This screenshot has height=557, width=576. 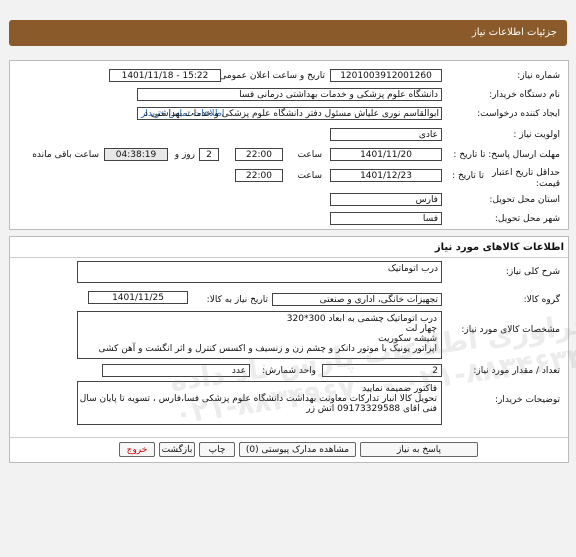 I want to click on summary-label: شرح کلی نیاز:, so click(x=532, y=272).